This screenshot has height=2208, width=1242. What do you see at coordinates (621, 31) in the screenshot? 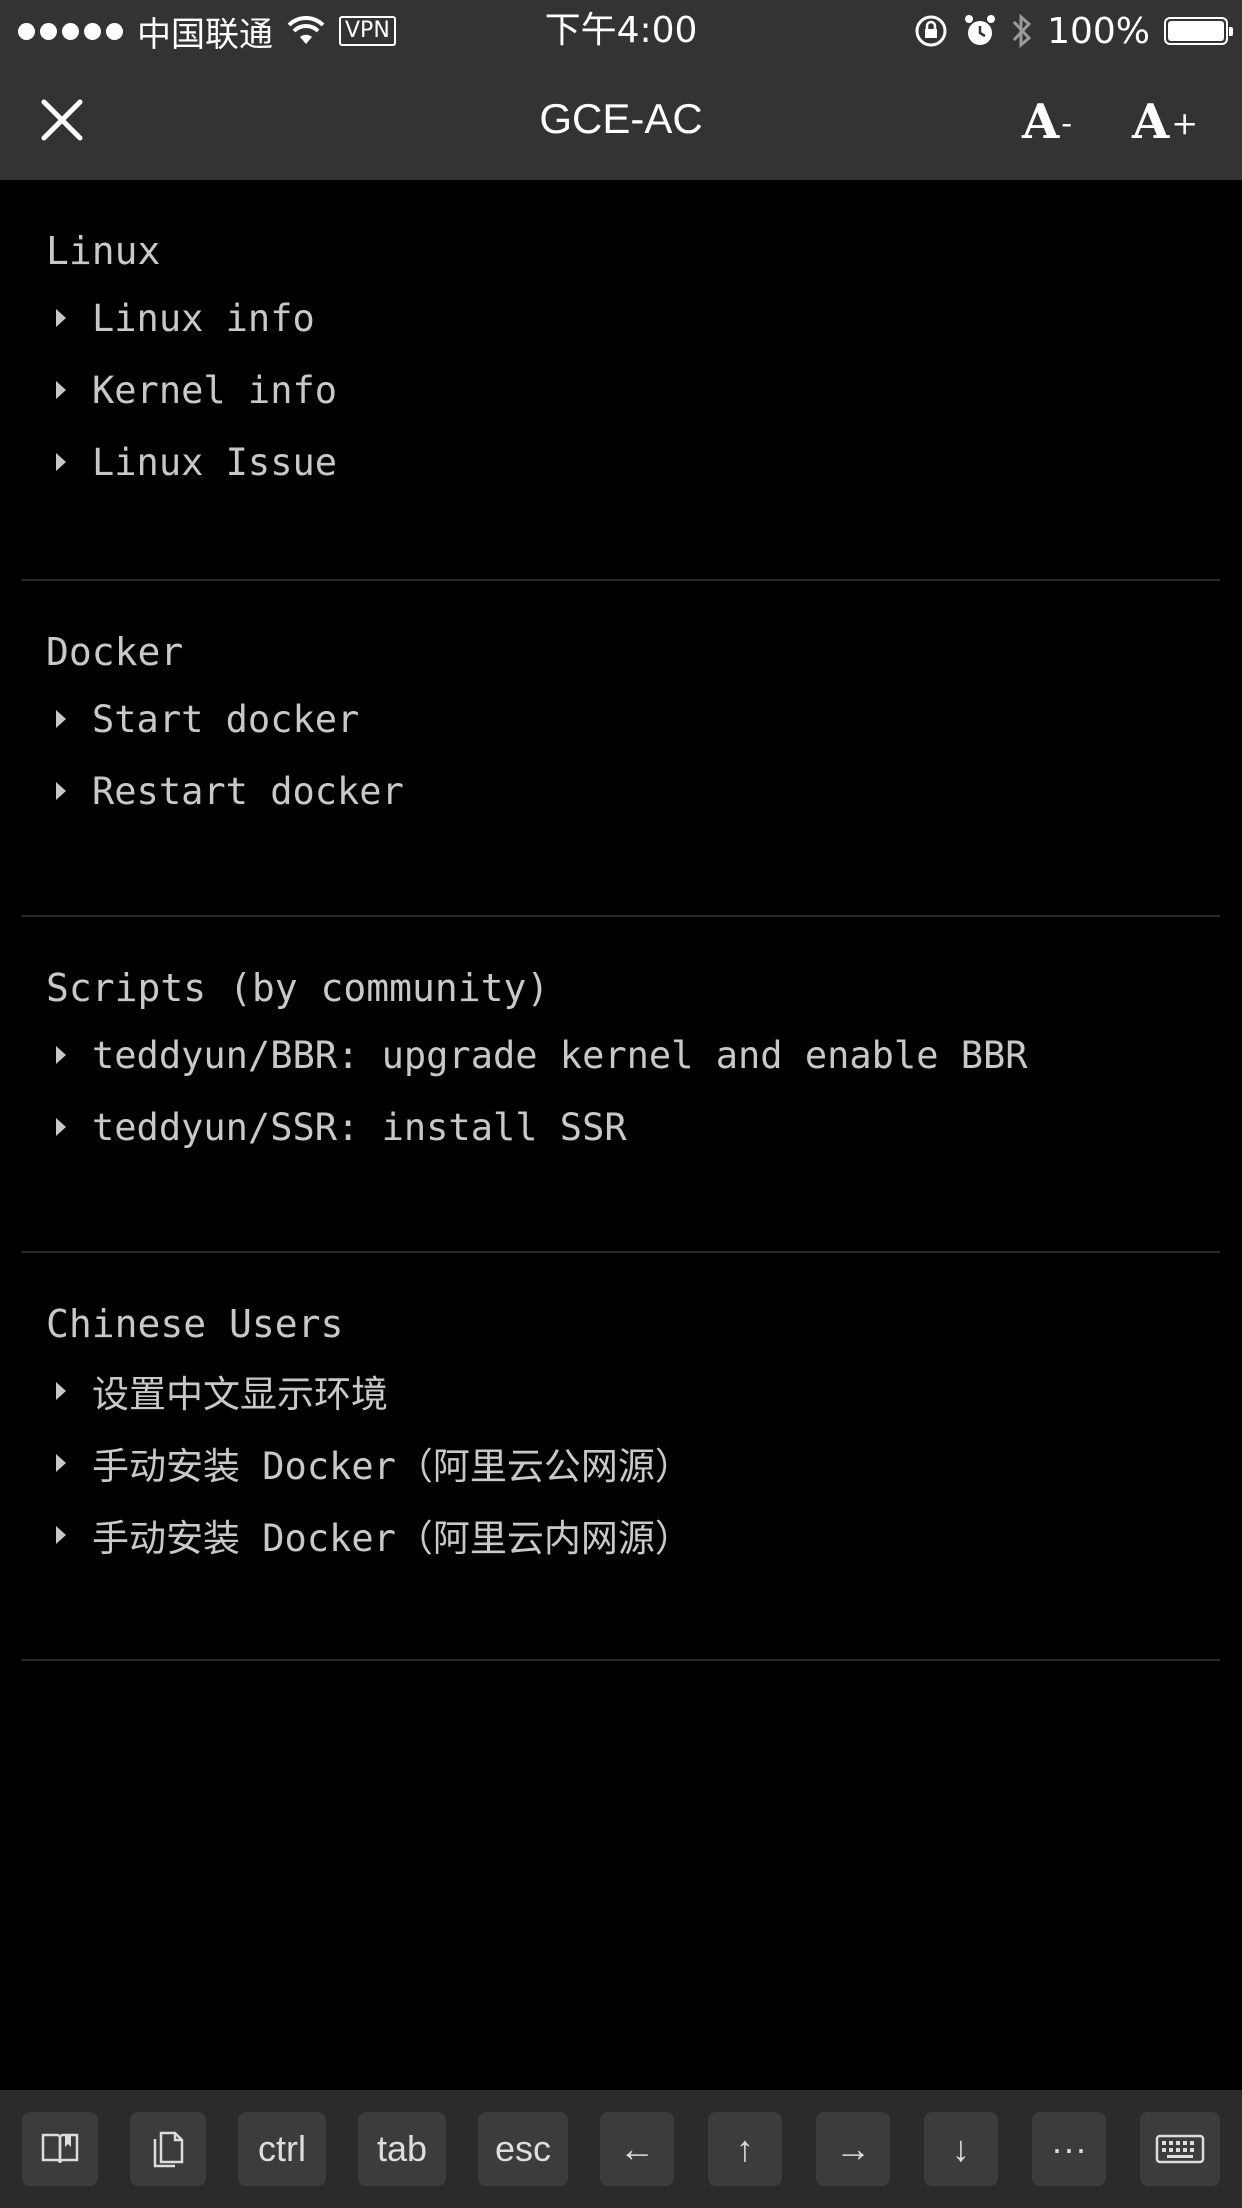
I see `status-bar: 中国联通 VPN 下午4:00 100%` at bounding box center [621, 31].